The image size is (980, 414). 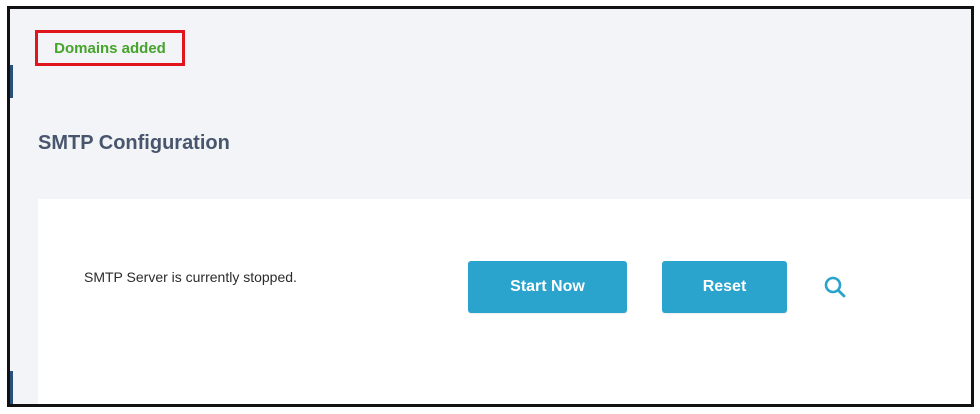 What do you see at coordinates (547, 287) in the screenshot?
I see `start-now-button: Start Now` at bounding box center [547, 287].